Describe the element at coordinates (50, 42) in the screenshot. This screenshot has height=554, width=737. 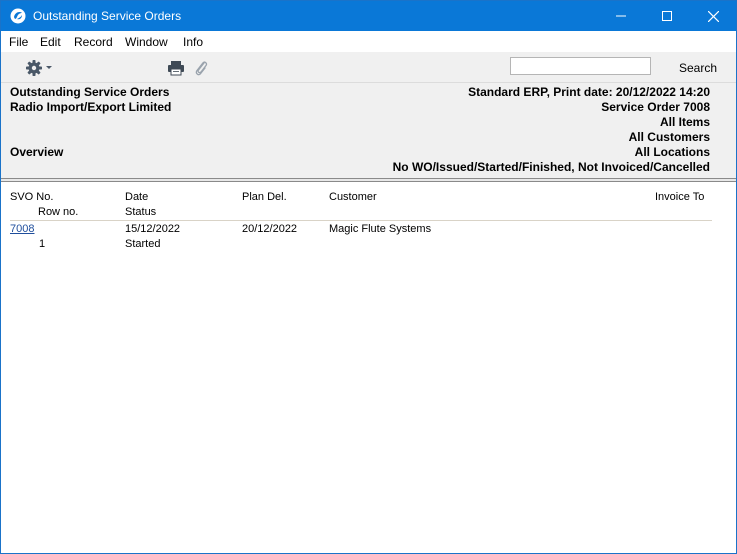
I see `menu-edit: Edit` at that location.